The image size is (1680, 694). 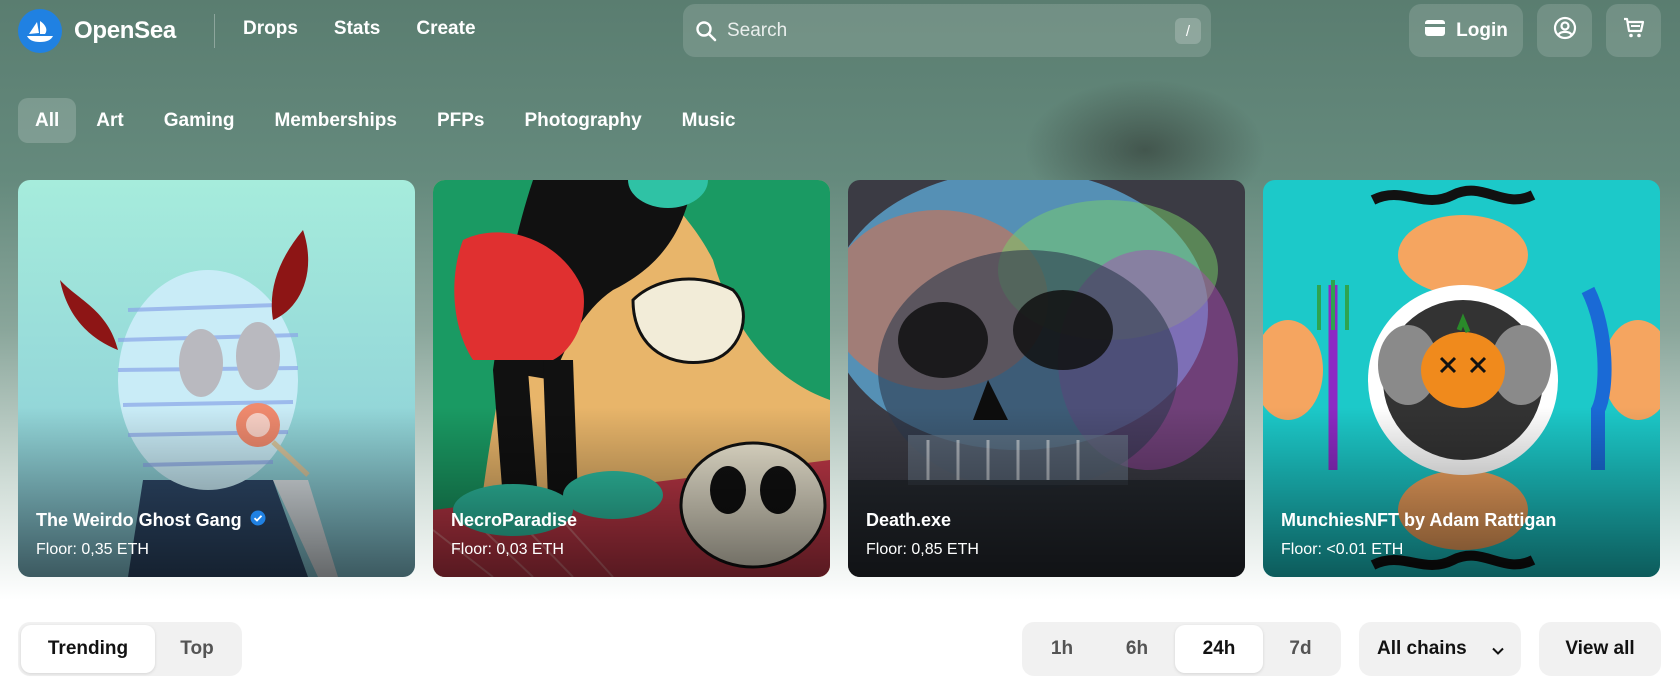 I want to click on opensea-logo: OpenSea, so click(x=97, y=31).